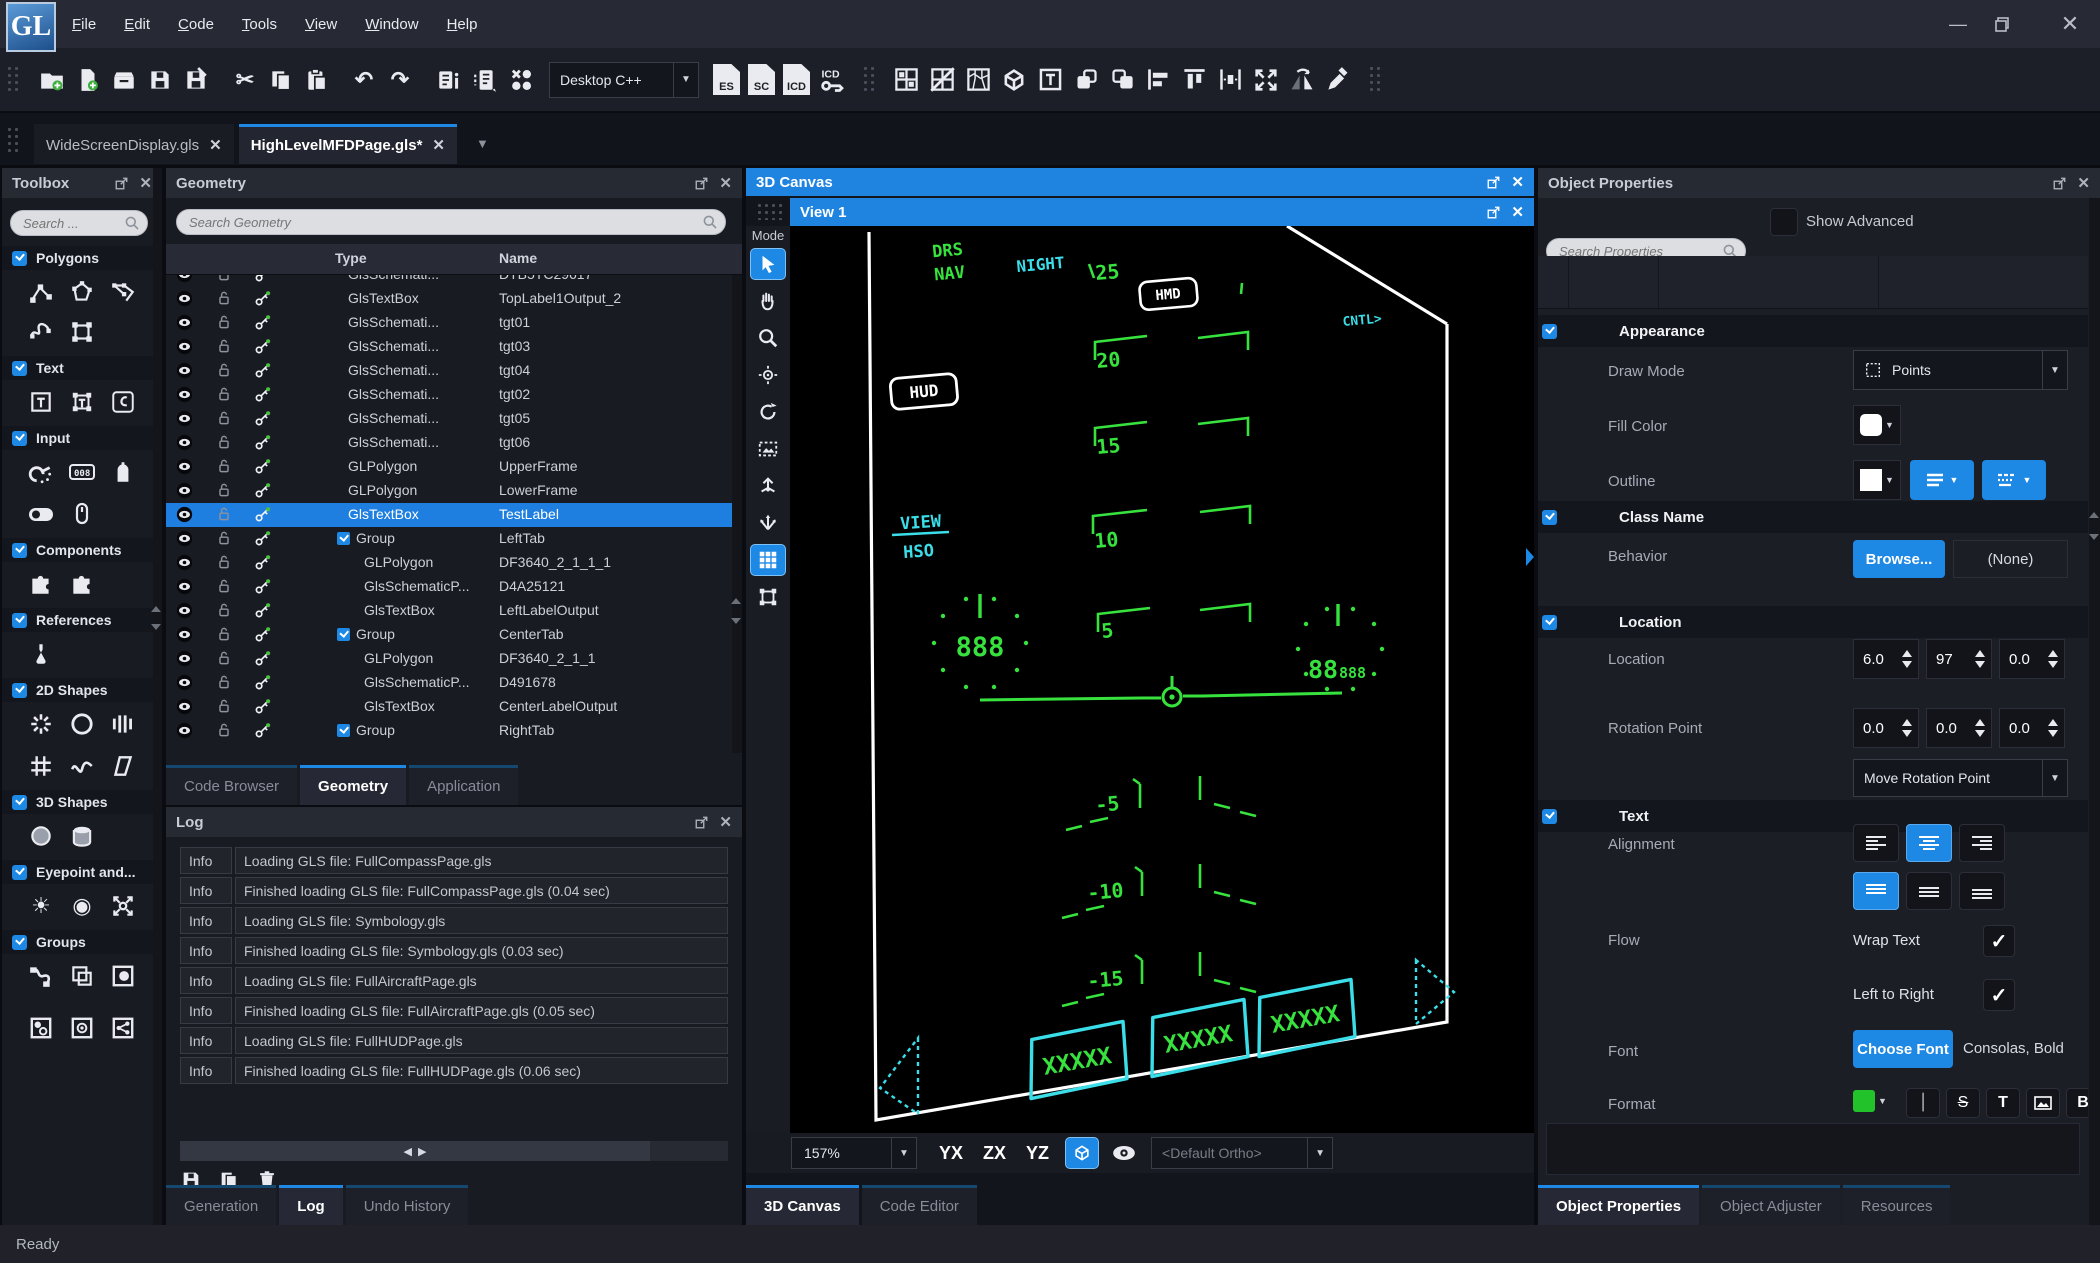  Describe the element at coordinates (82, 942) in the screenshot. I see `section-groups: Groups` at that location.